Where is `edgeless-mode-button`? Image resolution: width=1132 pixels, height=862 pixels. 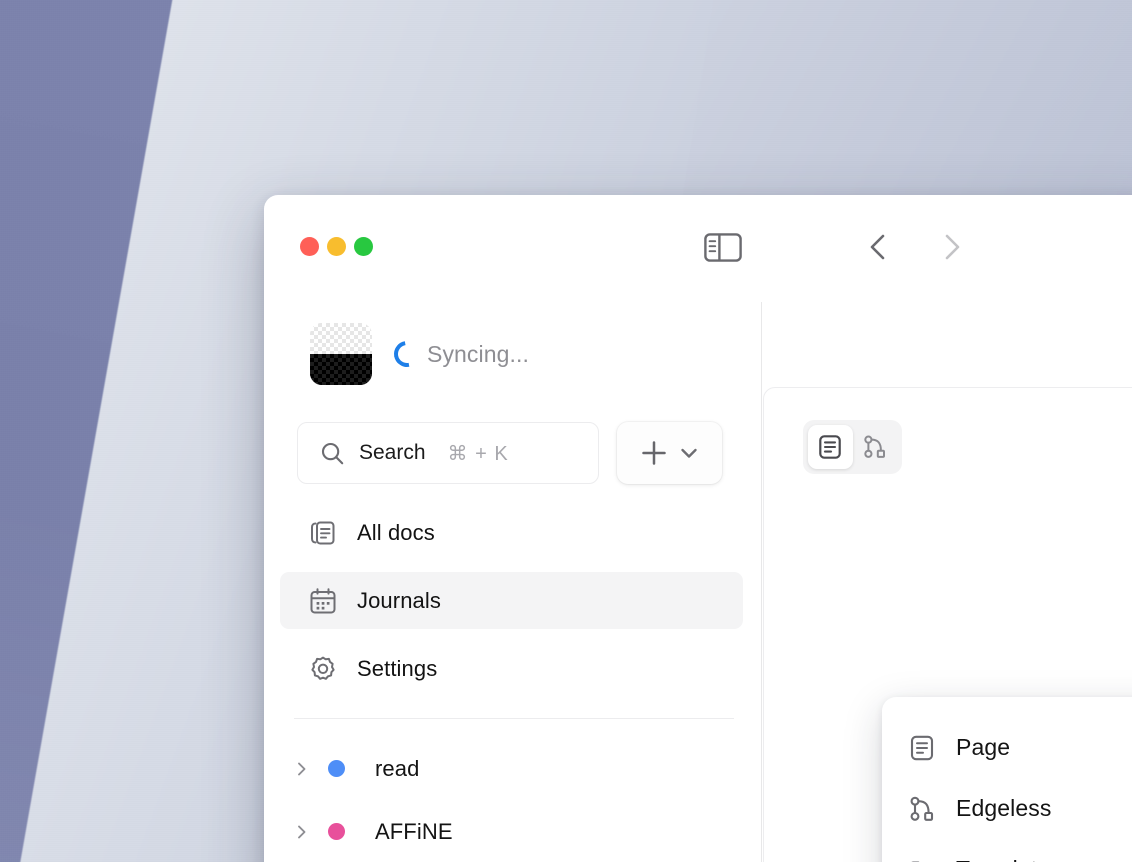 edgeless-mode-button is located at coordinates (875, 447).